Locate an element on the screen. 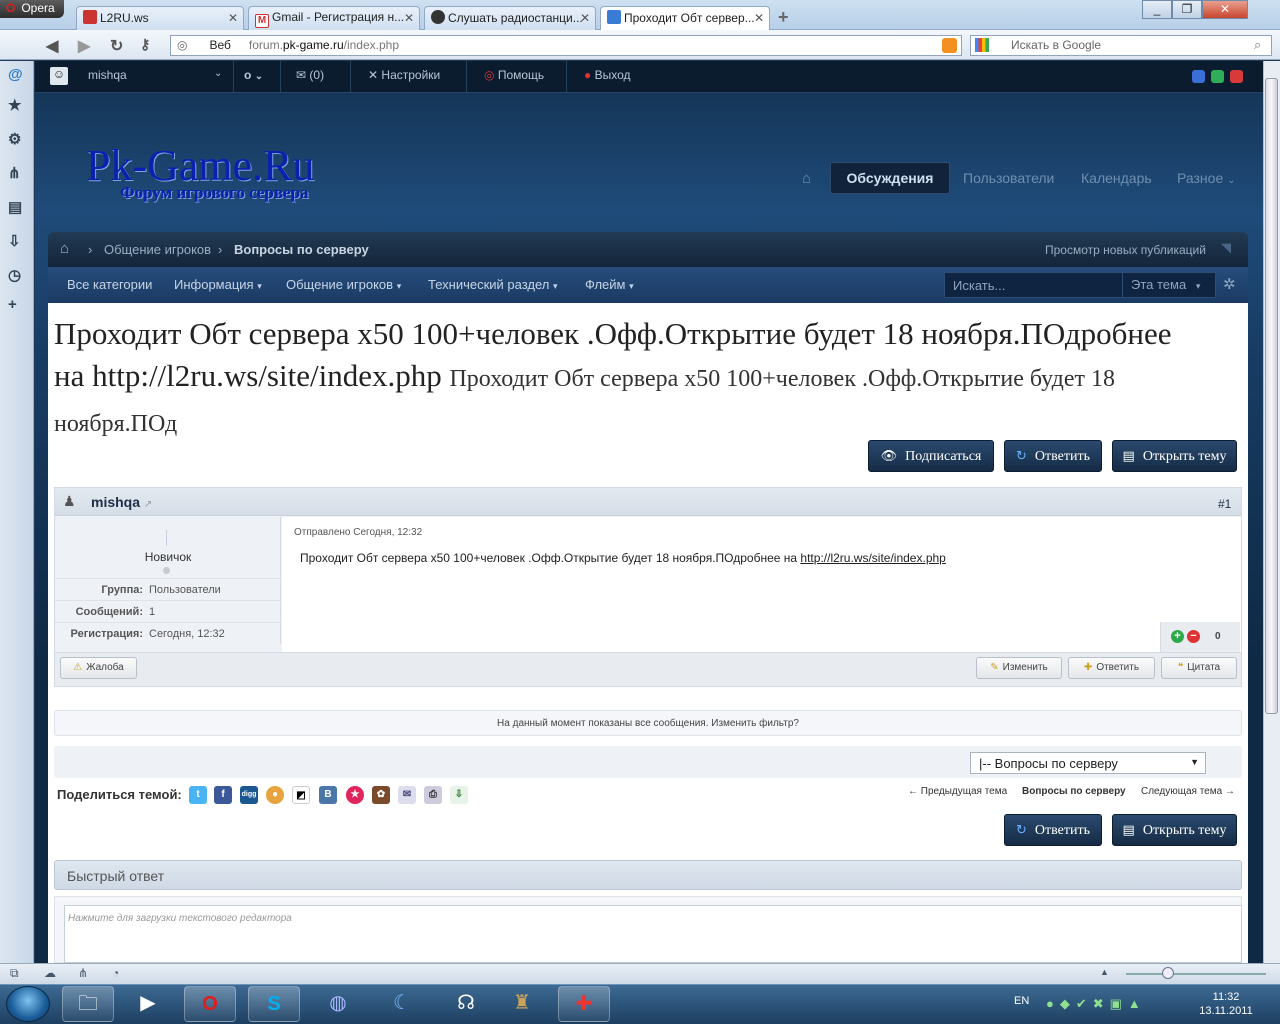 This screenshot has height=1024, width=1280. red-theme-button is located at coordinates (1236, 76).